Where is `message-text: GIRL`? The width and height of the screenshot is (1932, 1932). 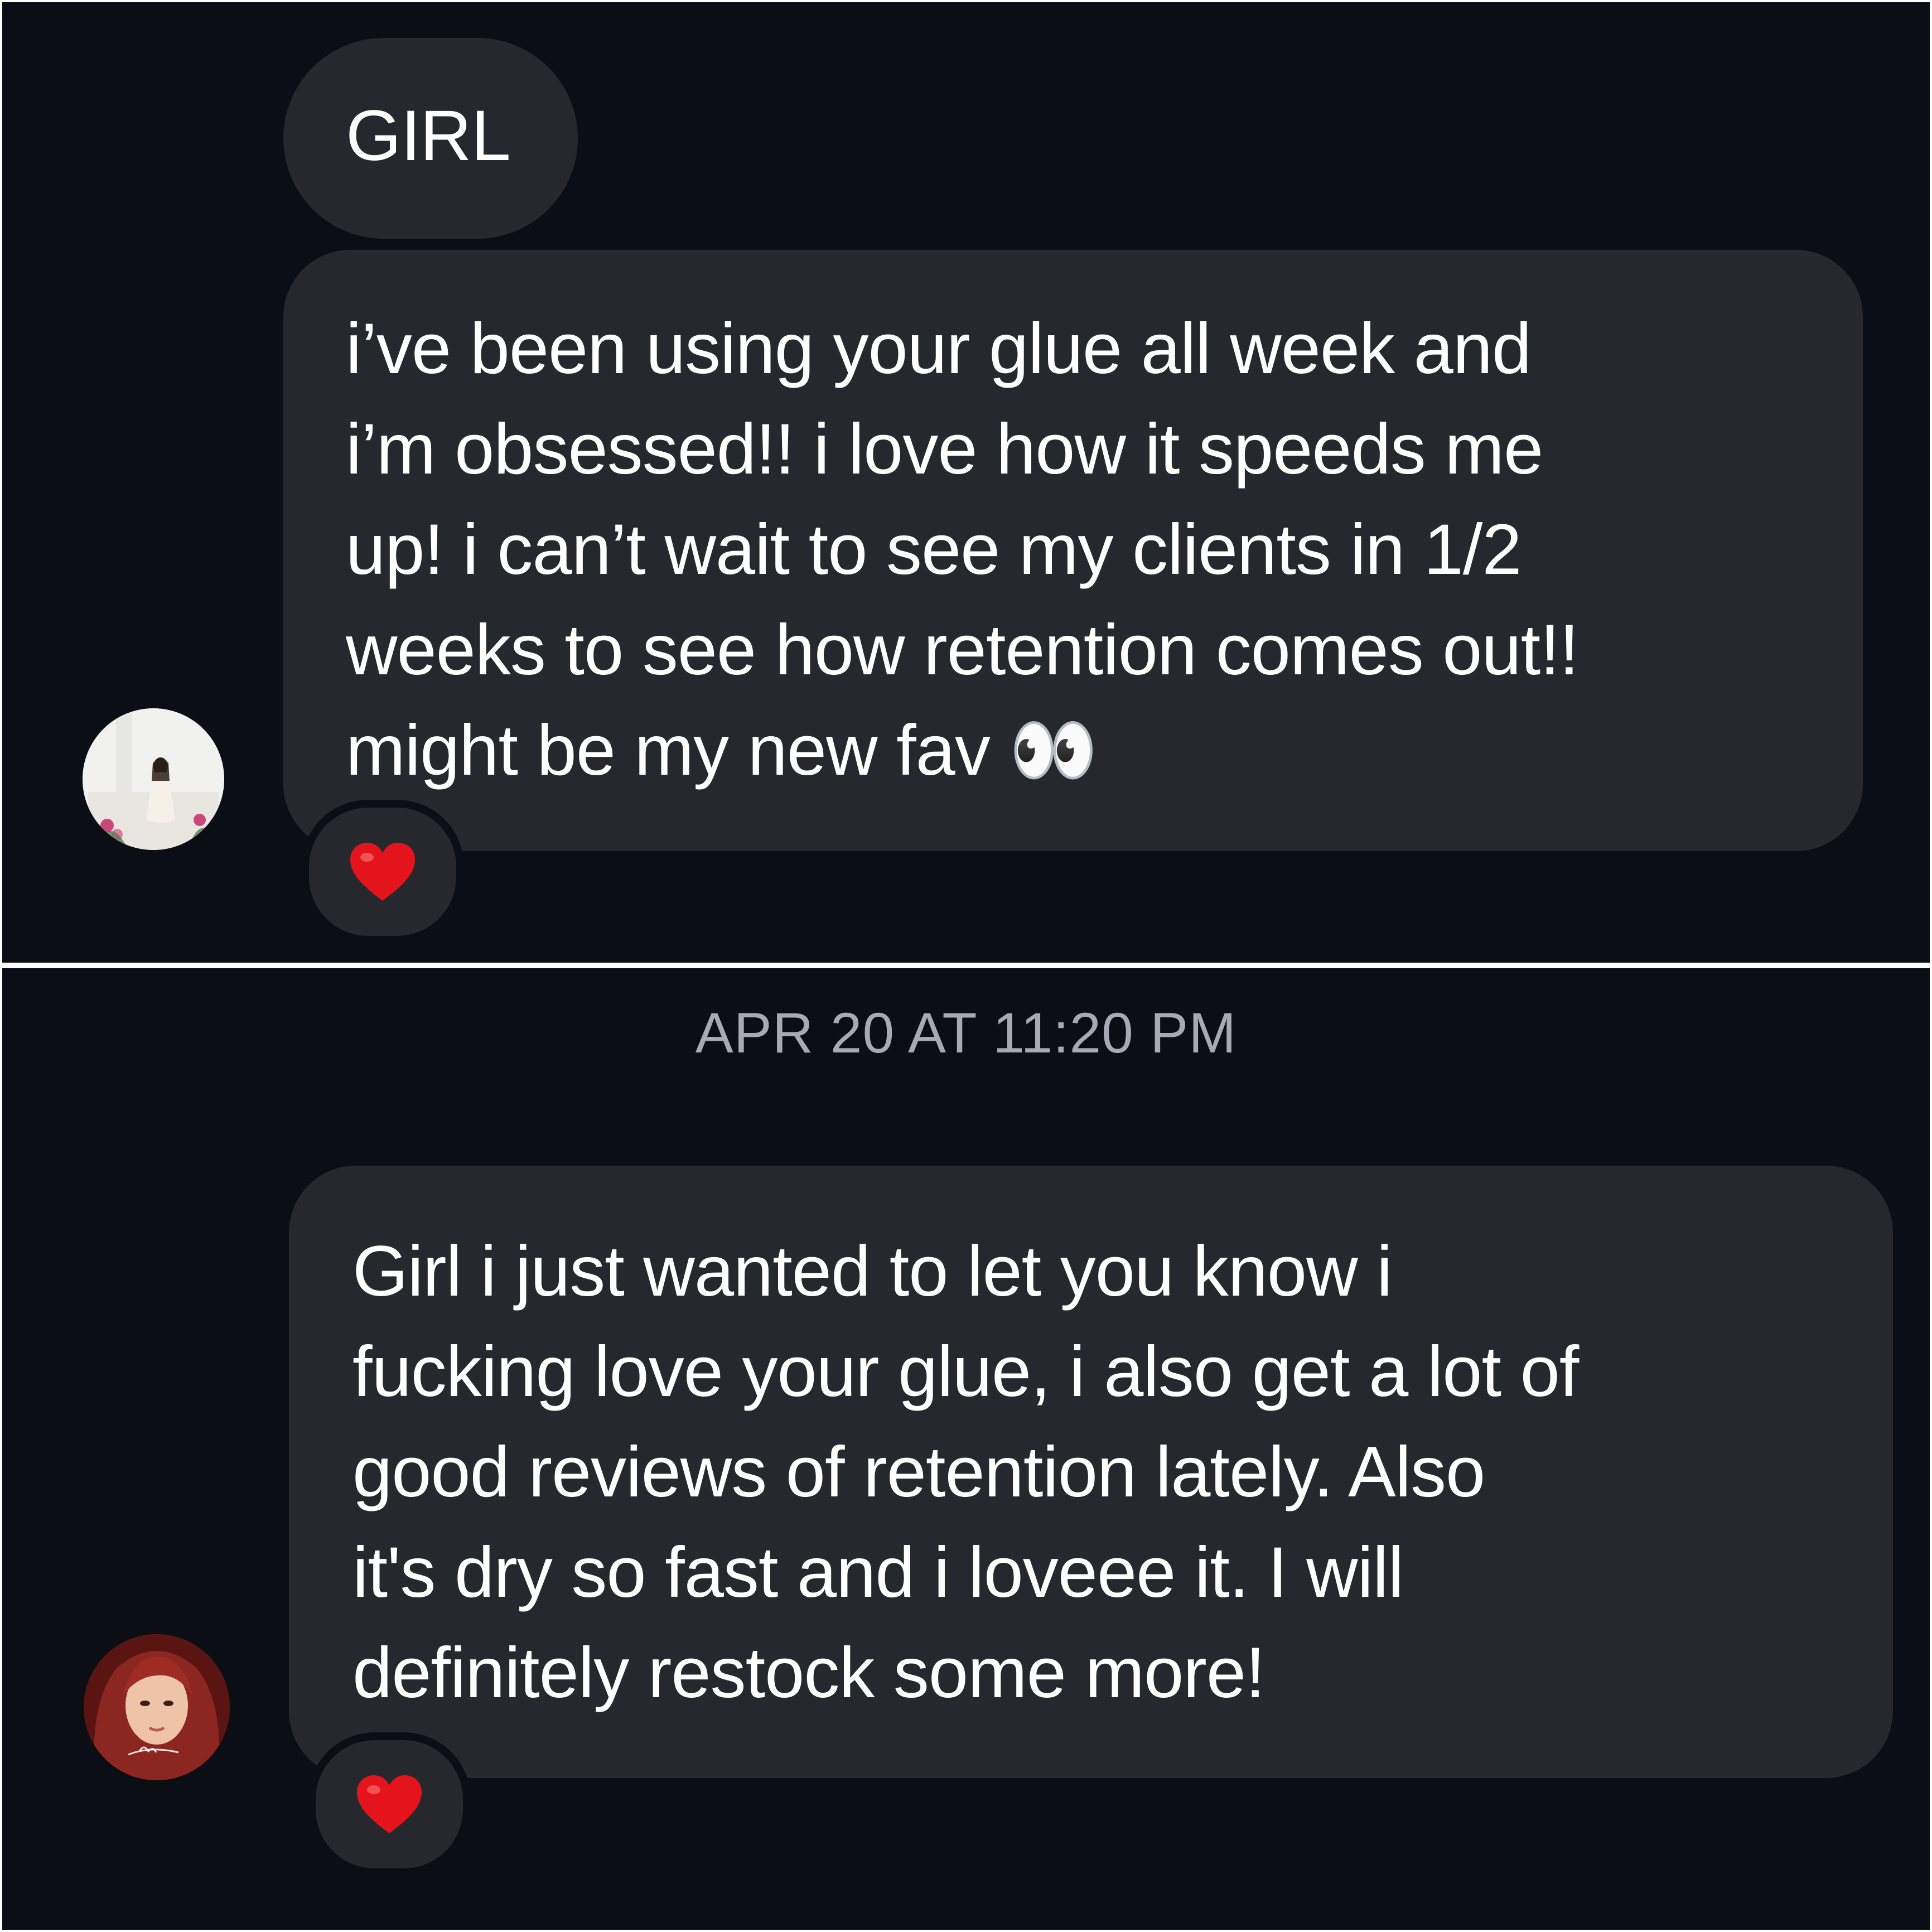
message-text: GIRL is located at coordinates (428, 136).